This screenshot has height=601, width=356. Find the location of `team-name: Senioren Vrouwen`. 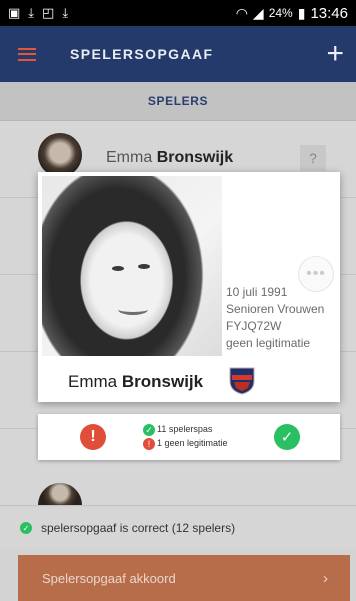

team-name: Senioren Vrouwen is located at coordinates (275, 309).